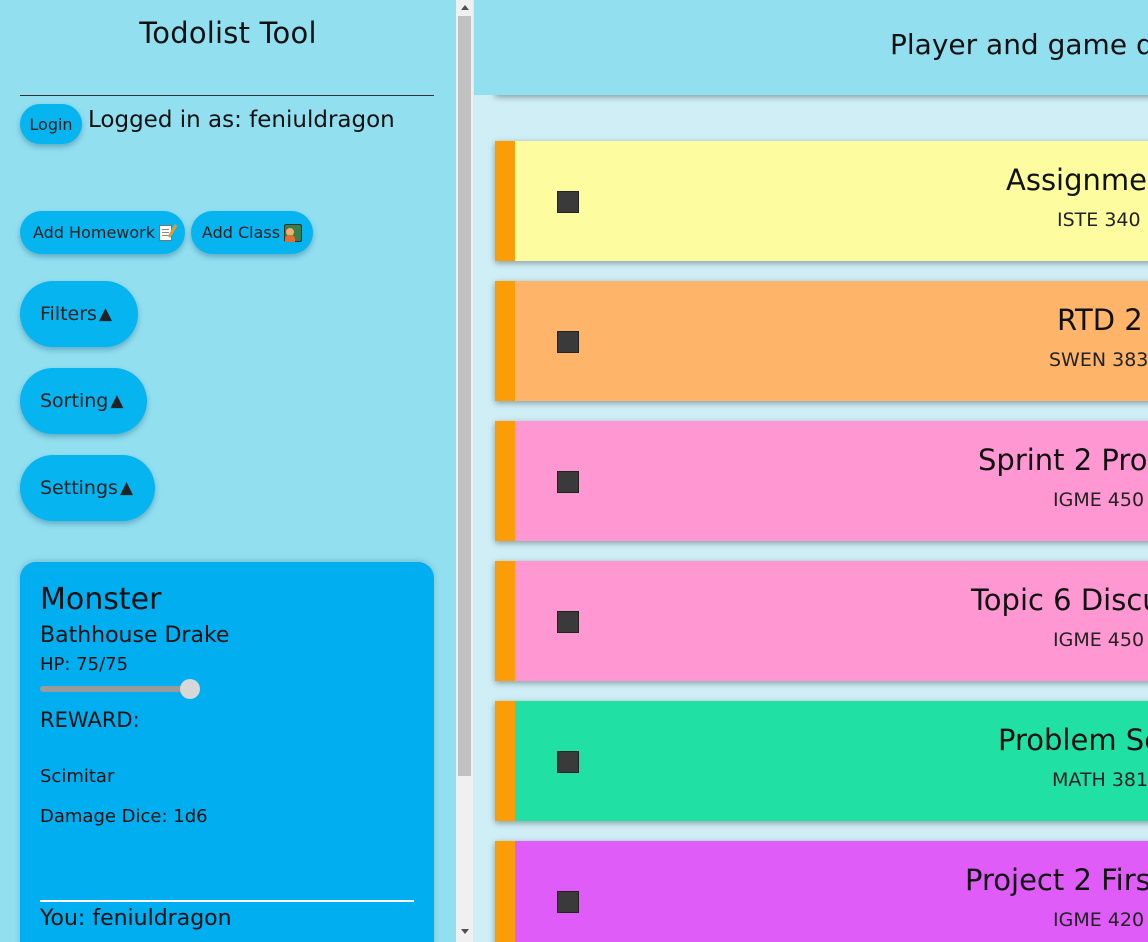 This screenshot has height=942, width=1148. What do you see at coordinates (1100, 780) in the screenshot?
I see `assignment-course: MATH 381` at bounding box center [1100, 780].